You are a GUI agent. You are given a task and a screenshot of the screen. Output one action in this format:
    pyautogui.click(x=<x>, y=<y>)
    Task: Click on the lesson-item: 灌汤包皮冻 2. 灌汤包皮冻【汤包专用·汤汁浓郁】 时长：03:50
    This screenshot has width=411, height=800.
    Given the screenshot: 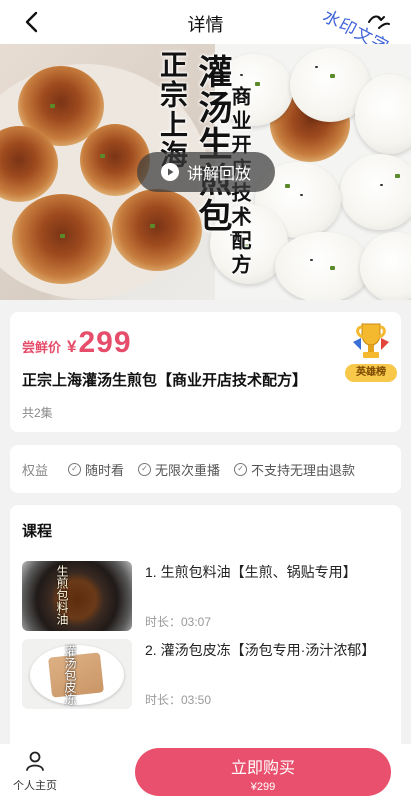 What is the action you would take?
    pyautogui.click(x=207, y=674)
    